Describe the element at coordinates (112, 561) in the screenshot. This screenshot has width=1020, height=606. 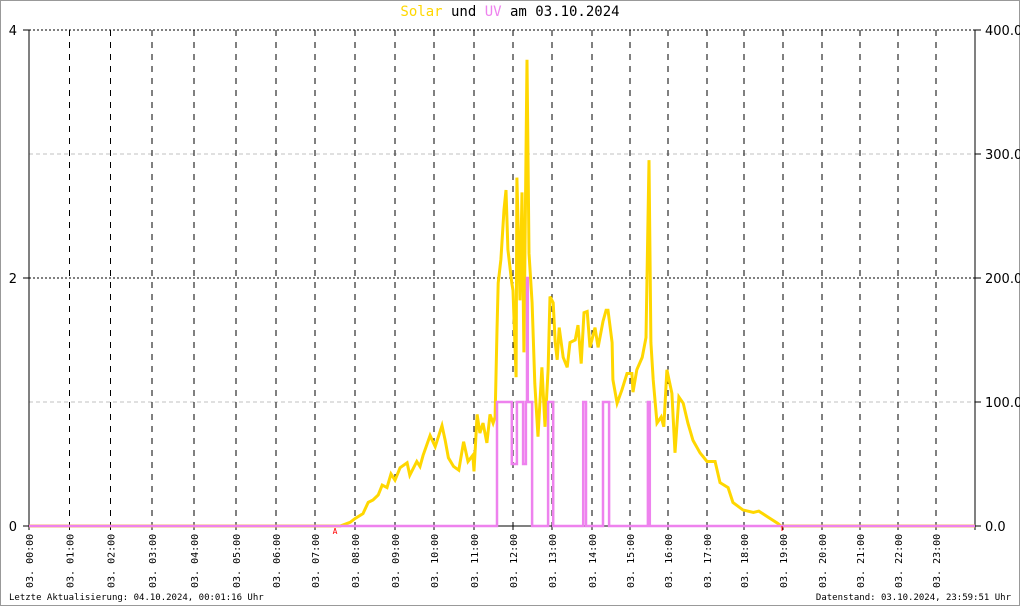
I see `x-tick-label: 03. 02:00` at that location.